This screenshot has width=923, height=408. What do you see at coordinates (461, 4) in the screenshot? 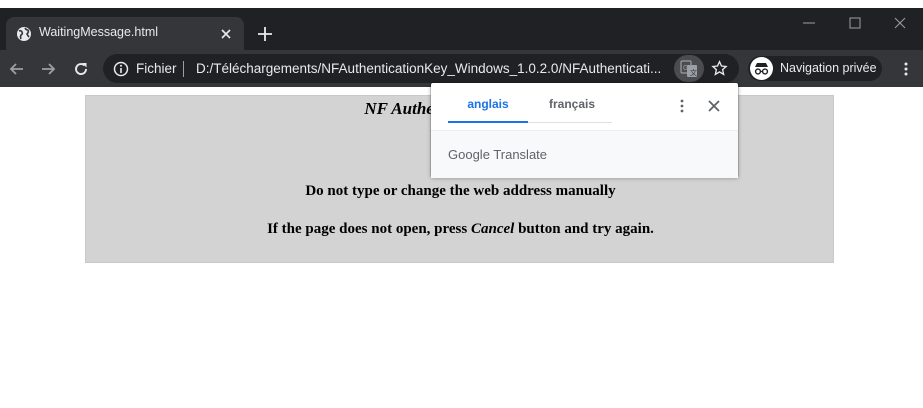
I see `window-top-strip` at bounding box center [461, 4].